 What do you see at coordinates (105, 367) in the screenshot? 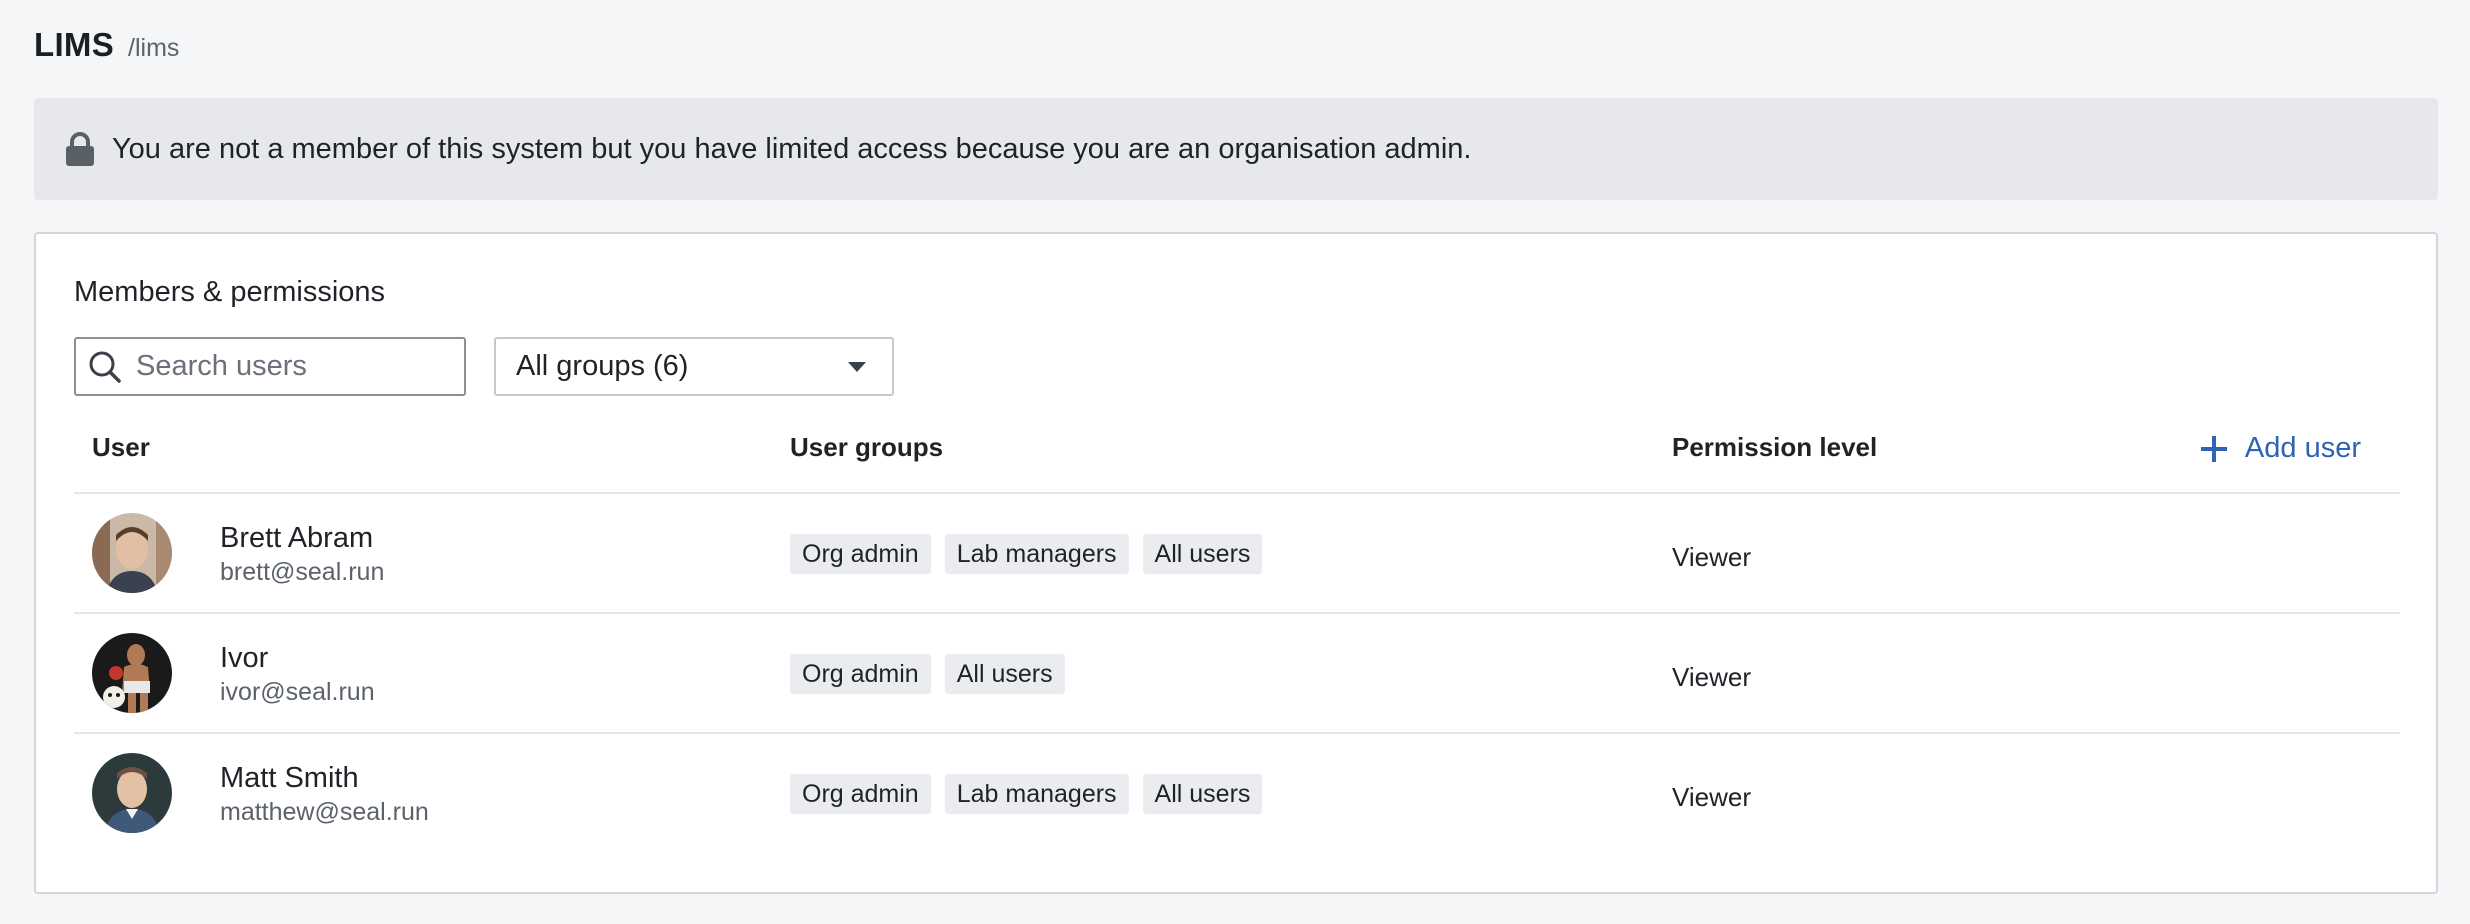
I see `search-icon` at bounding box center [105, 367].